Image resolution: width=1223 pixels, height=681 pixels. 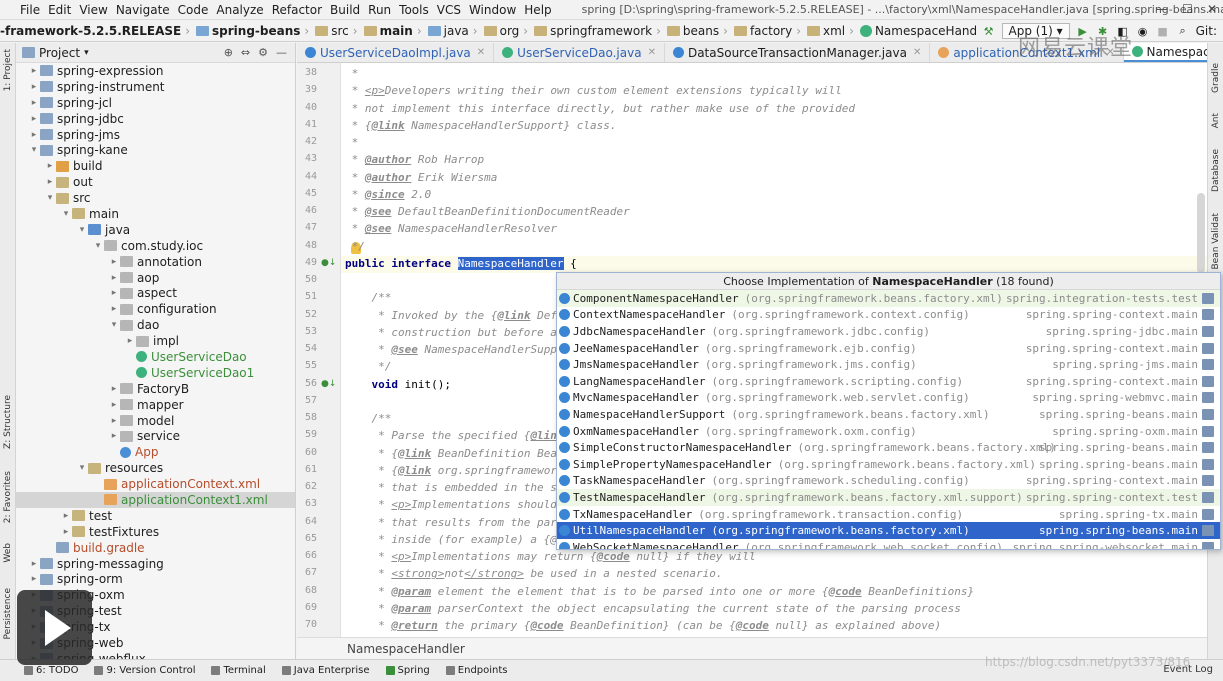 What do you see at coordinates (579, 52) in the screenshot?
I see `editor-tab: UserServiceDao.java ✕` at bounding box center [579, 52].